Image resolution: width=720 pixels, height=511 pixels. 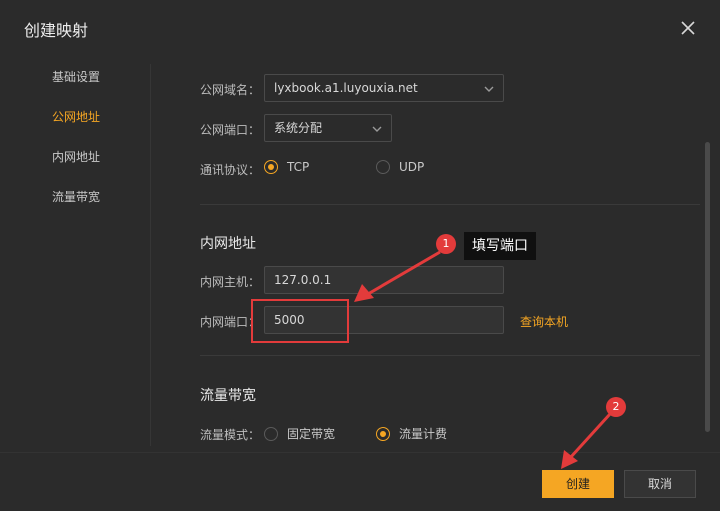 I want to click on annotation-tooltip: 填写端口, so click(x=500, y=246).